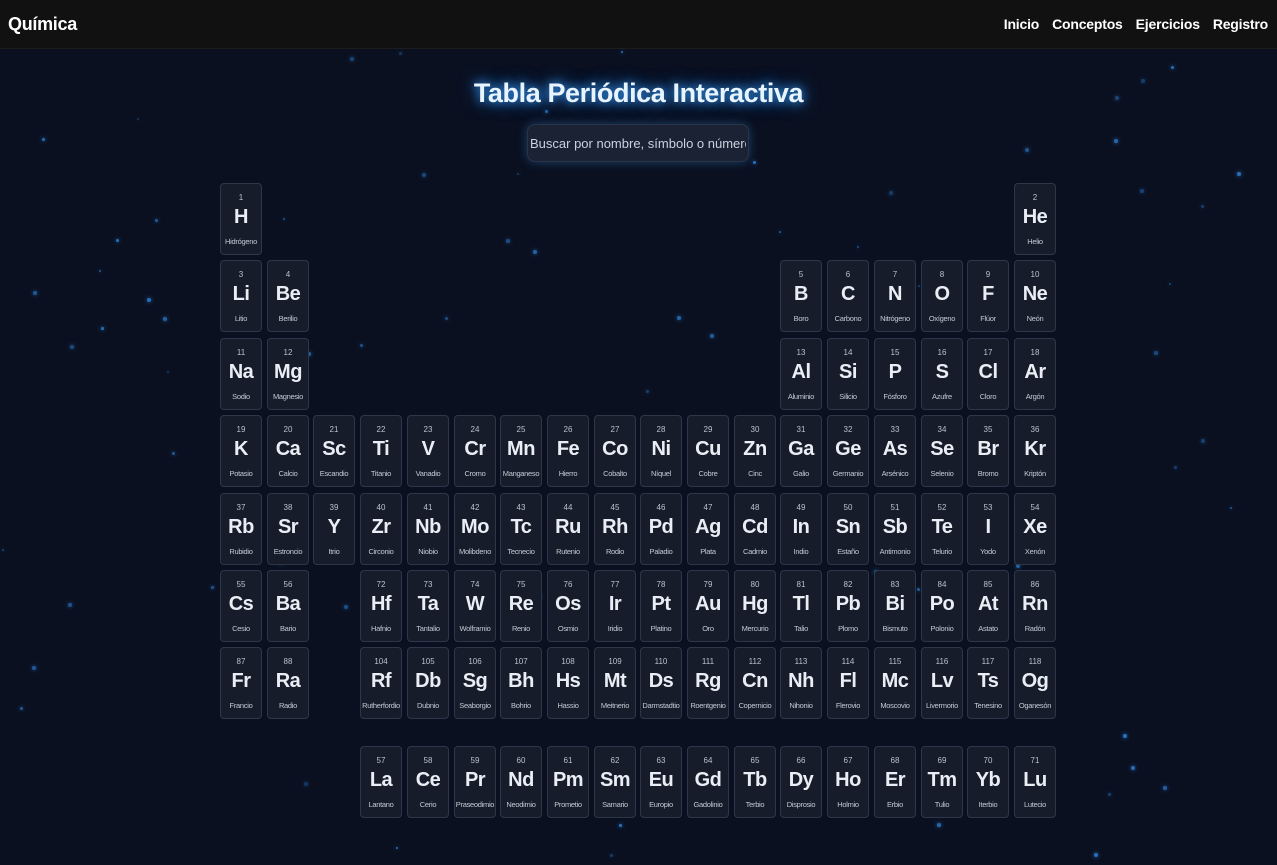 This screenshot has height=865, width=1277. I want to click on element-tile-fr: 87 Fr Francio, so click(241, 683).